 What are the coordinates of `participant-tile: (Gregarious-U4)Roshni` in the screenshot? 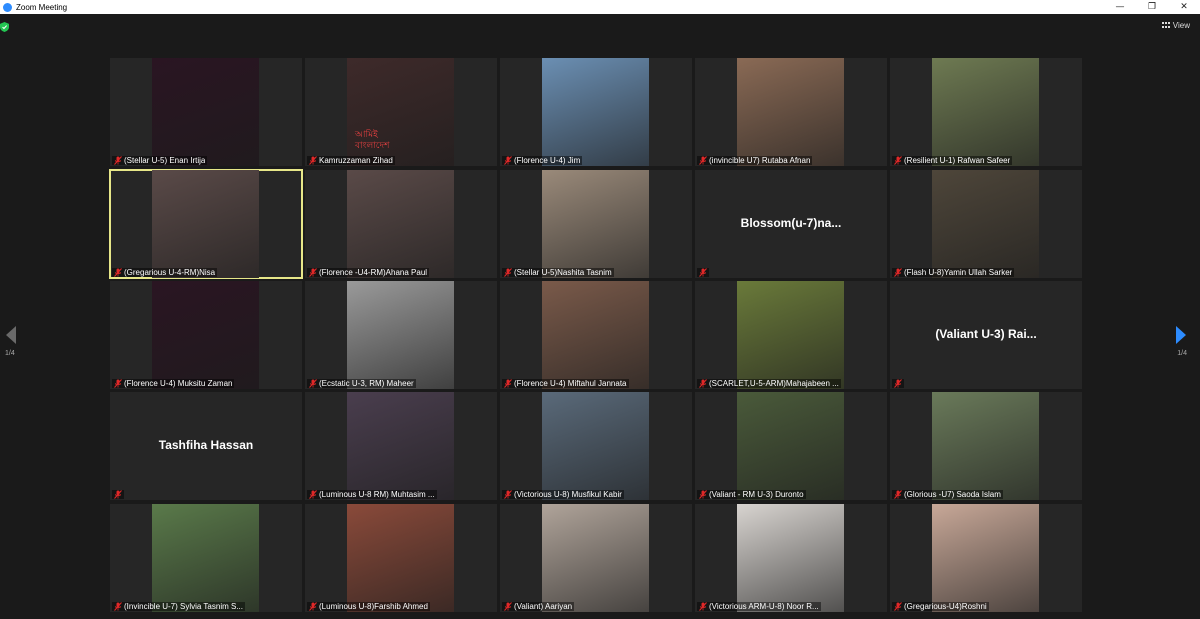 It's located at (986, 558).